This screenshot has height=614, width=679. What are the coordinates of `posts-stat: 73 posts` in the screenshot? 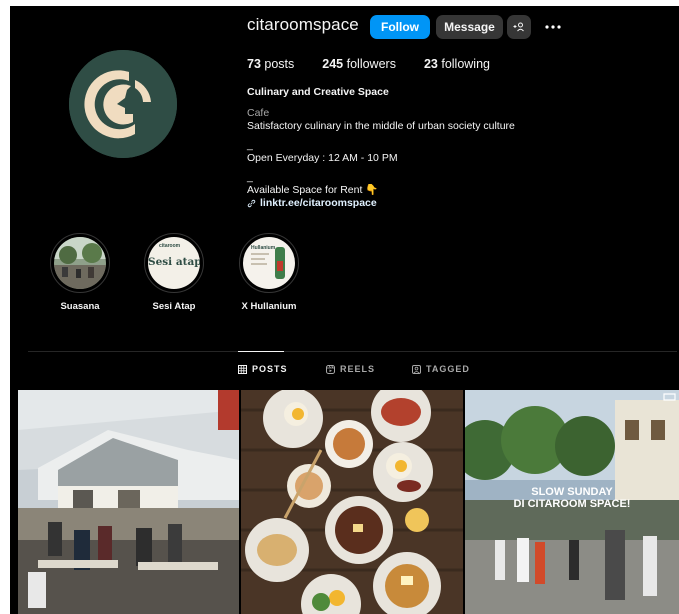 It's located at (270, 64).